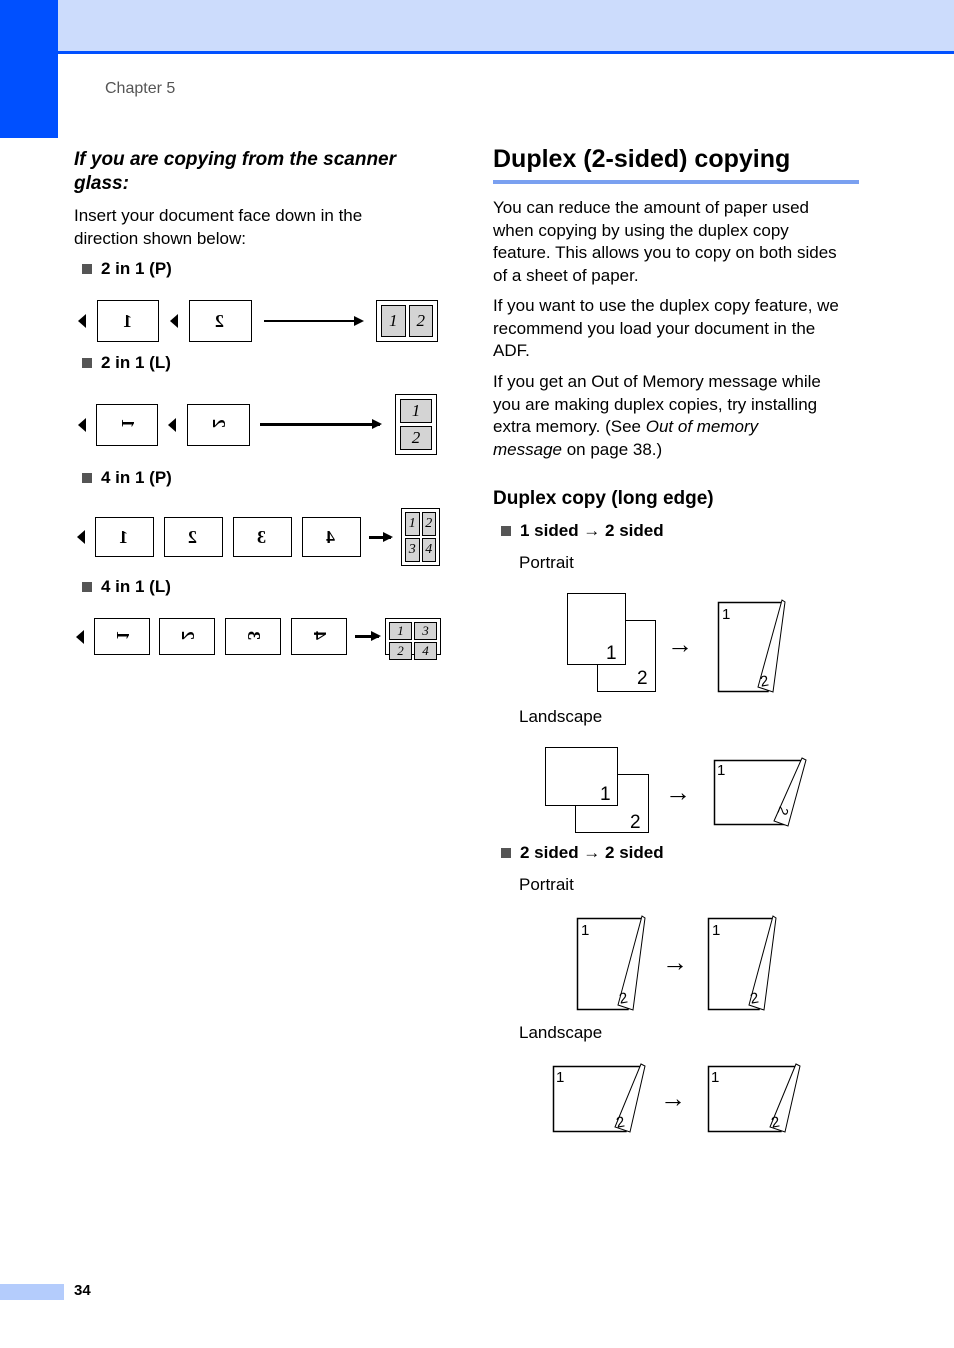  Describe the element at coordinates (136, 586) in the screenshot. I see `bullet-text: 4 in 1 (L)` at that location.